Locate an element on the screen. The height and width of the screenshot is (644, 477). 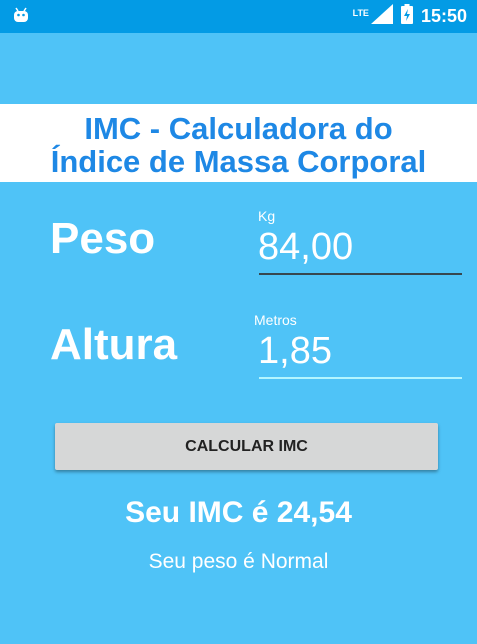
network-type-label: LTE is located at coordinates (360, 12).